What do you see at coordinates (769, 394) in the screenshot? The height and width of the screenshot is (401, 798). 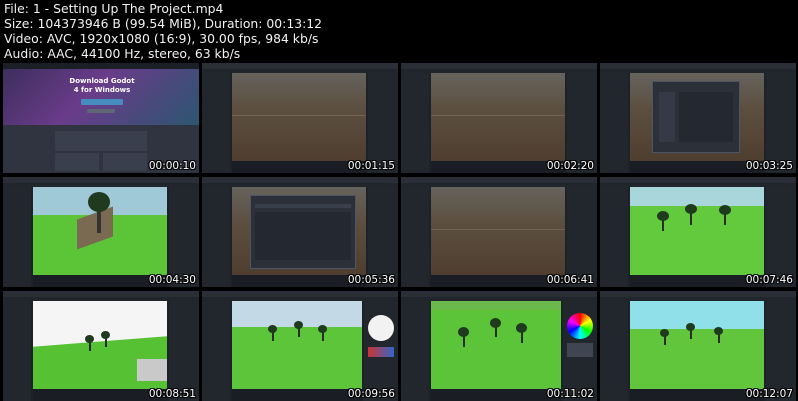 I see `timestamp: 00:12:07` at bounding box center [769, 394].